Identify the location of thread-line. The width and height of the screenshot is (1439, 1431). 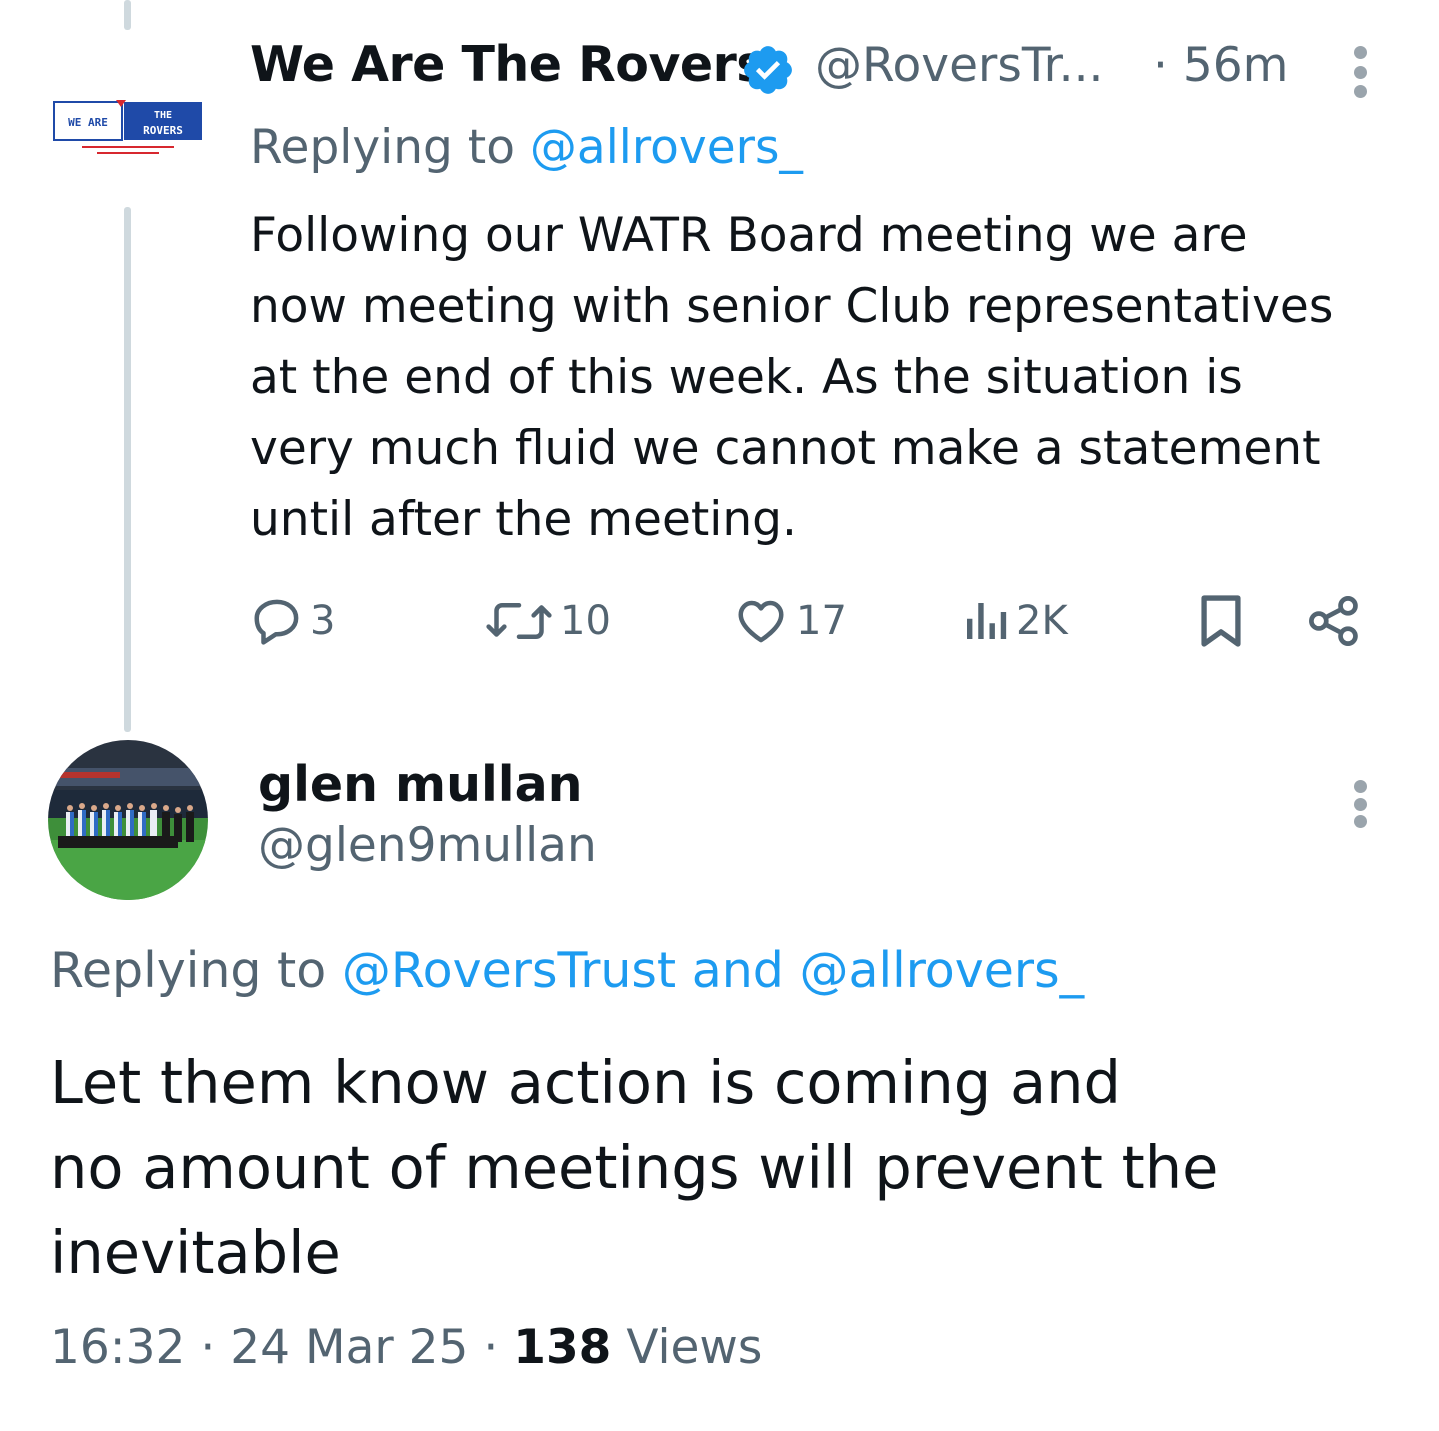
(127, 469).